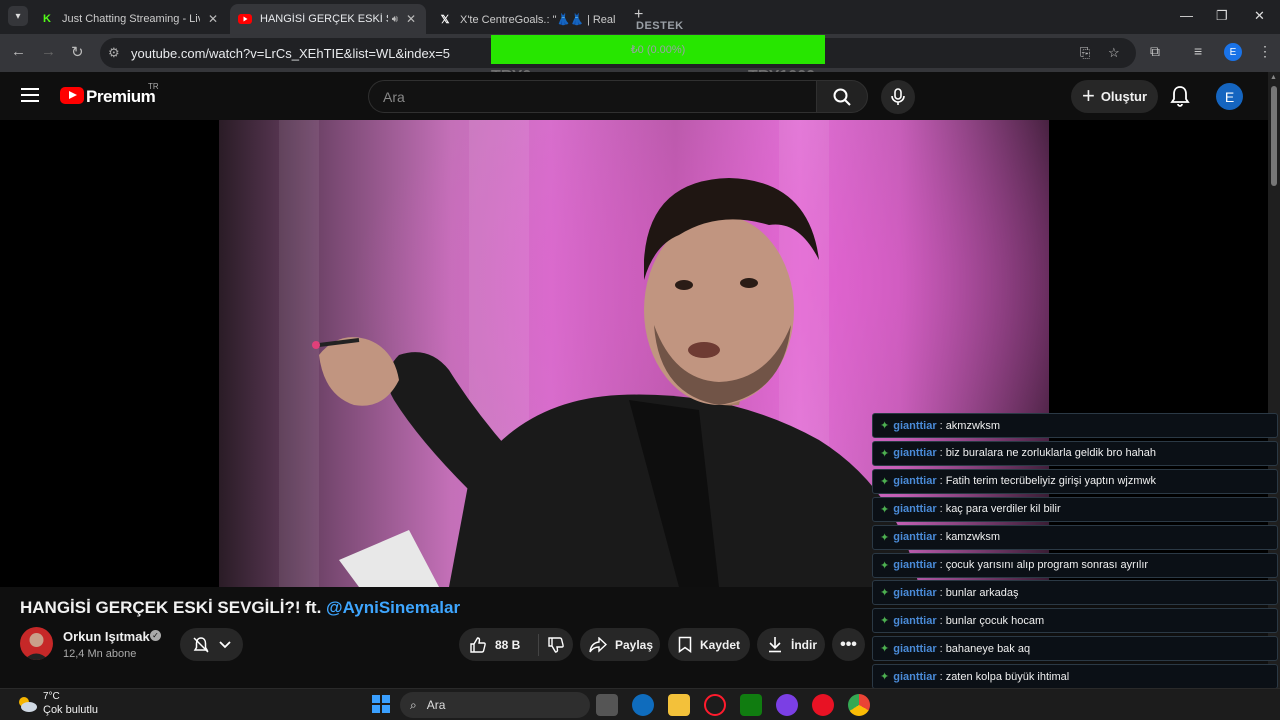 The height and width of the screenshot is (720, 1280). What do you see at coordinates (787, 705) in the screenshot?
I see `vpn-app-icon` at bounding box center [787, 705].